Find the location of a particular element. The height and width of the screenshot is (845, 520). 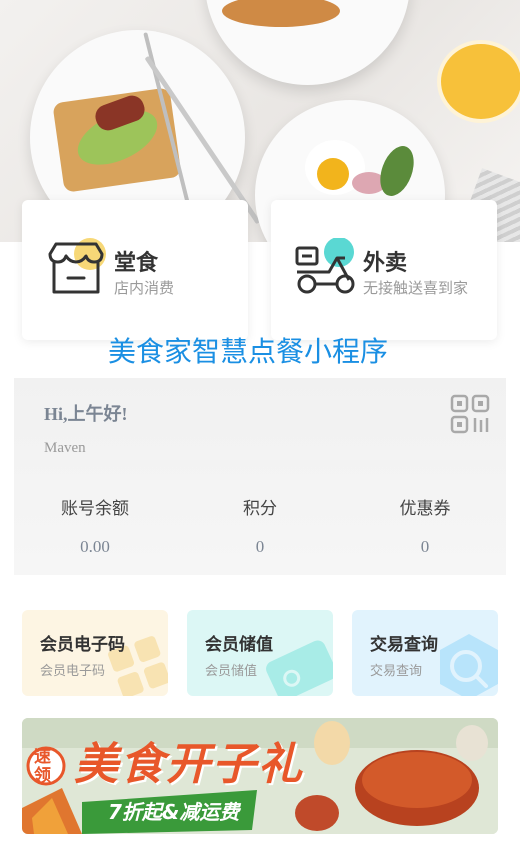

coupons-stat: 优惠券 0 is located at coordinates (425, 525).